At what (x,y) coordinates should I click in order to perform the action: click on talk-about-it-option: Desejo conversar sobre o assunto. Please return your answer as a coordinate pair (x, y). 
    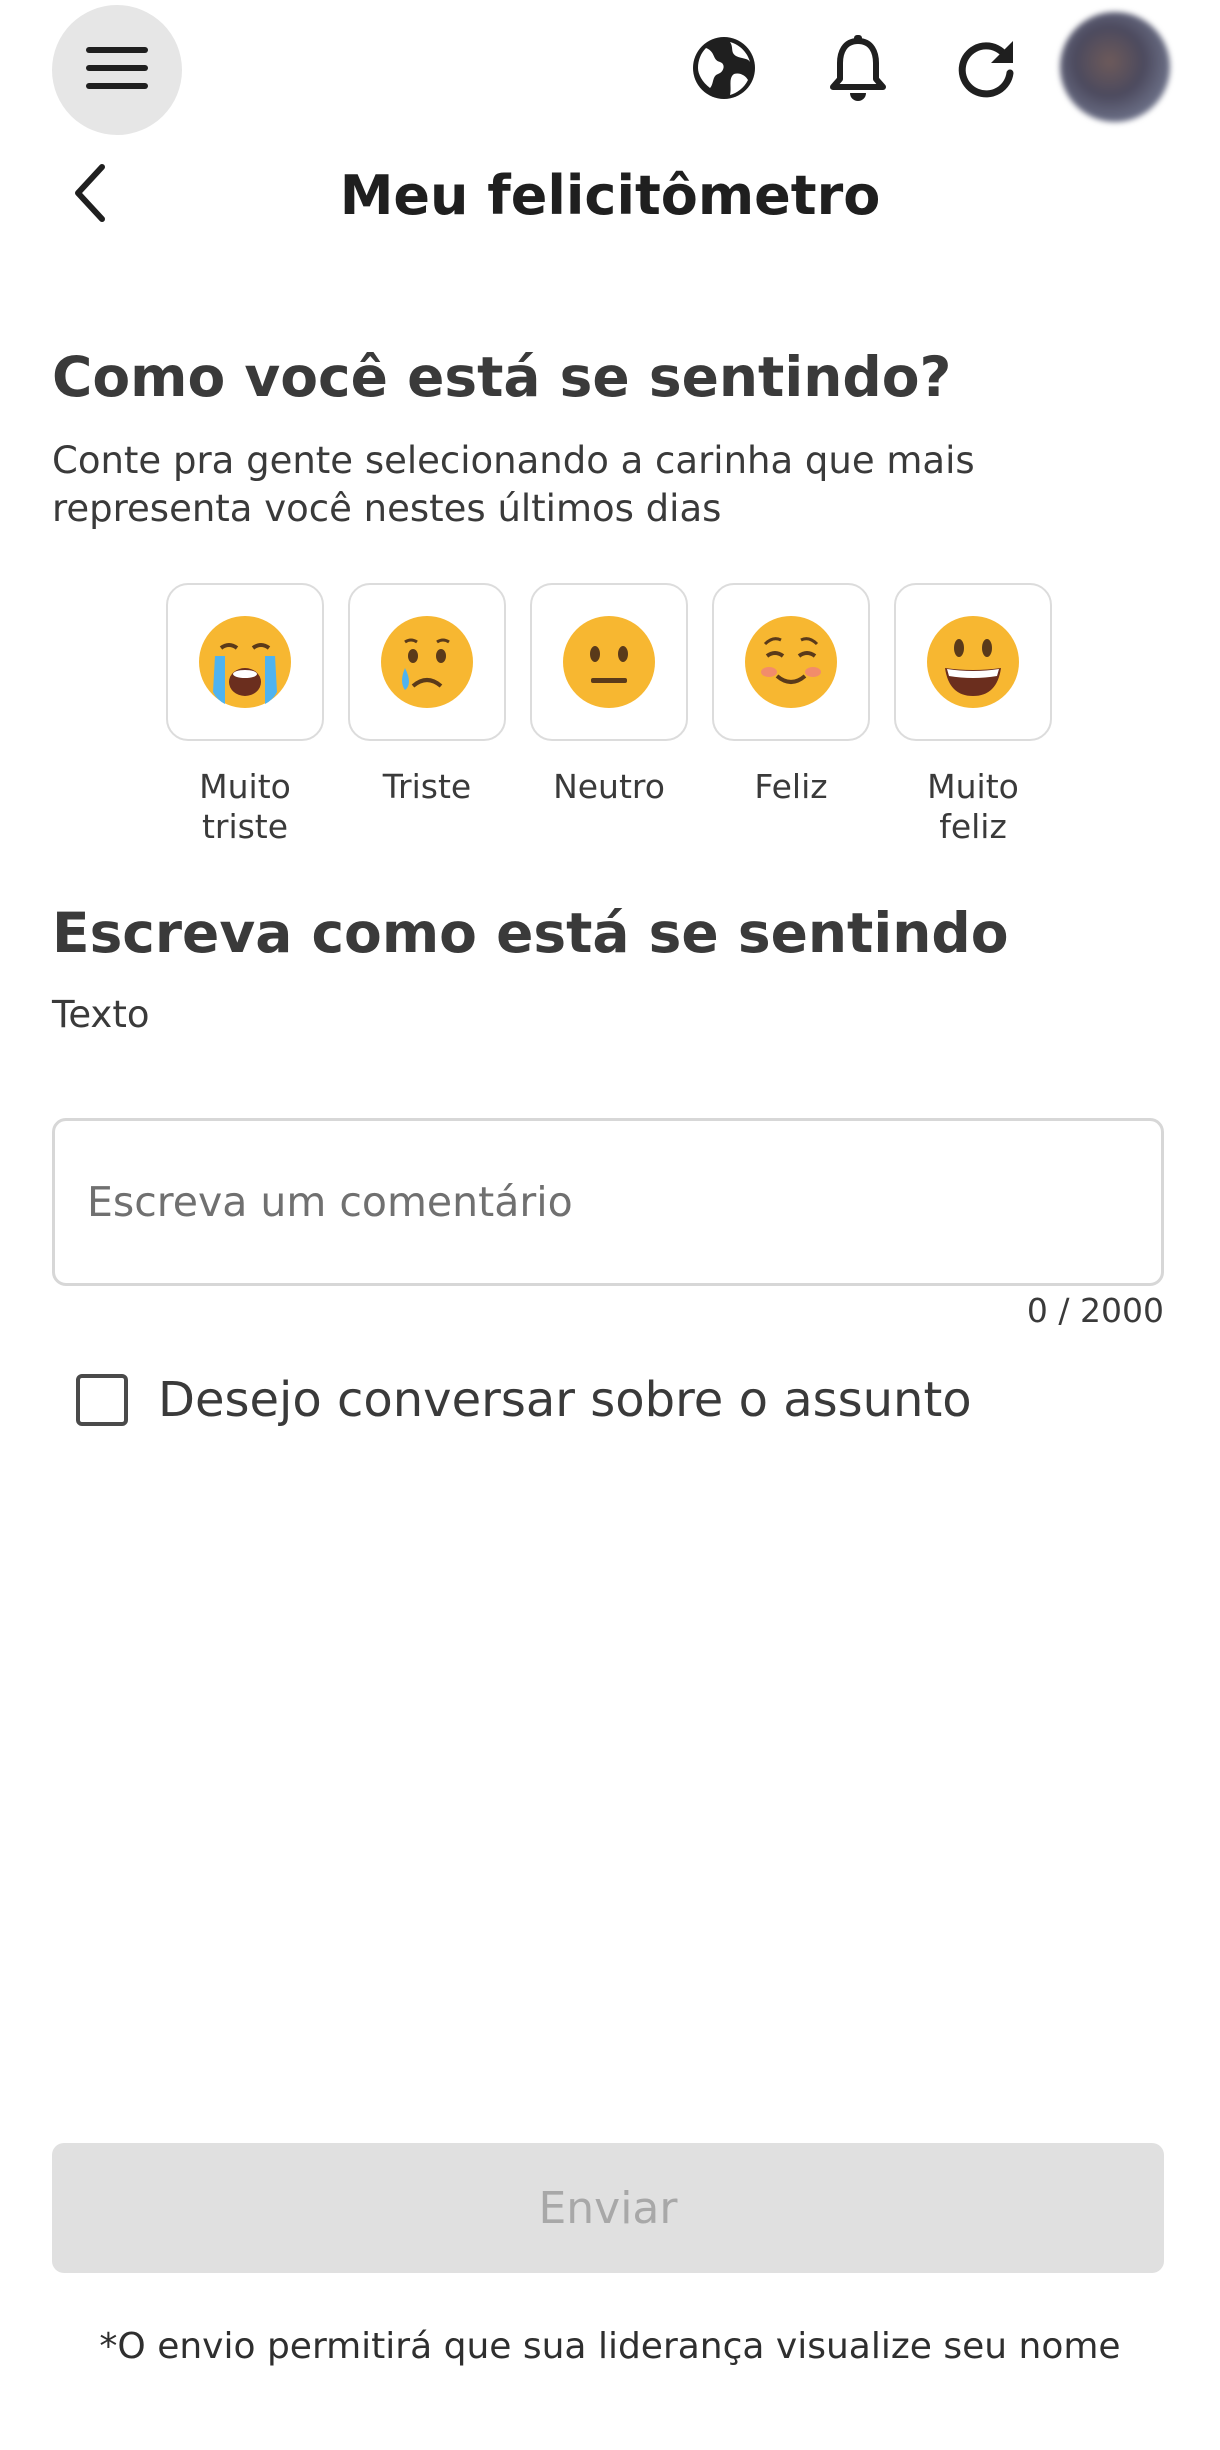
    Looking at the image, I should click on (524, 1400).